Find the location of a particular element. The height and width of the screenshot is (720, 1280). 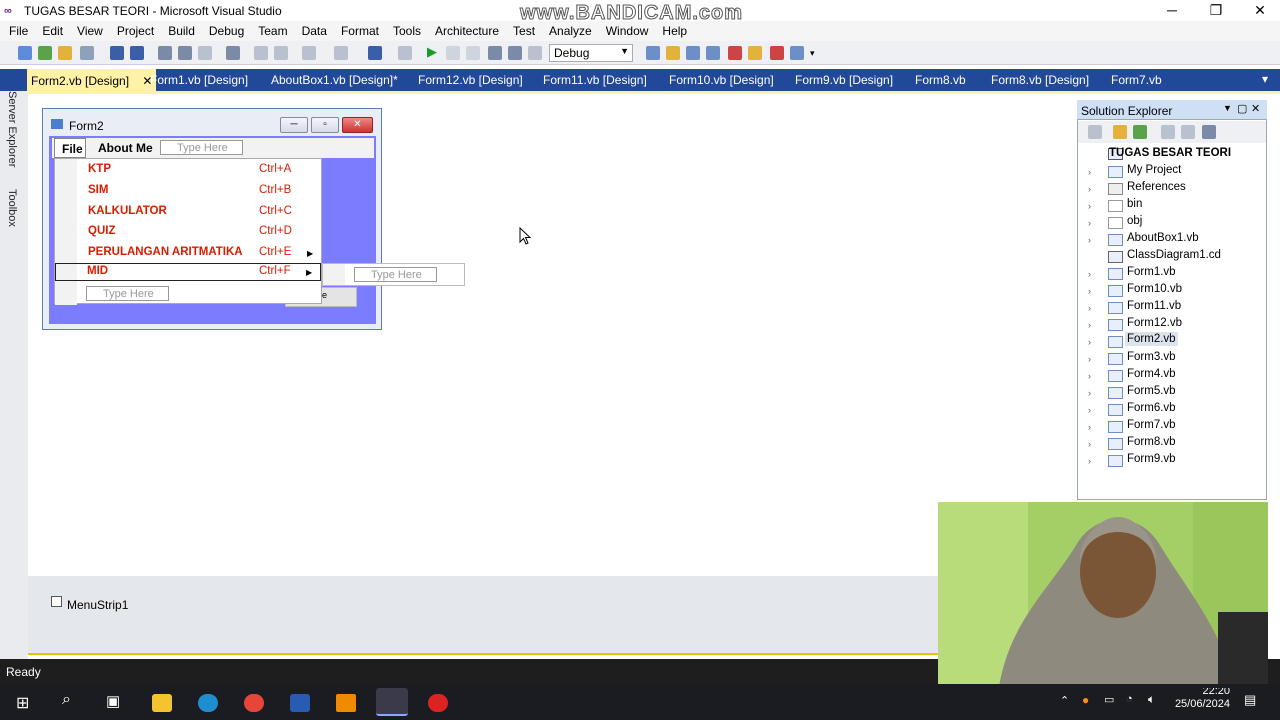

notification-icon: ▤ is located at coordinates (1250, 700).